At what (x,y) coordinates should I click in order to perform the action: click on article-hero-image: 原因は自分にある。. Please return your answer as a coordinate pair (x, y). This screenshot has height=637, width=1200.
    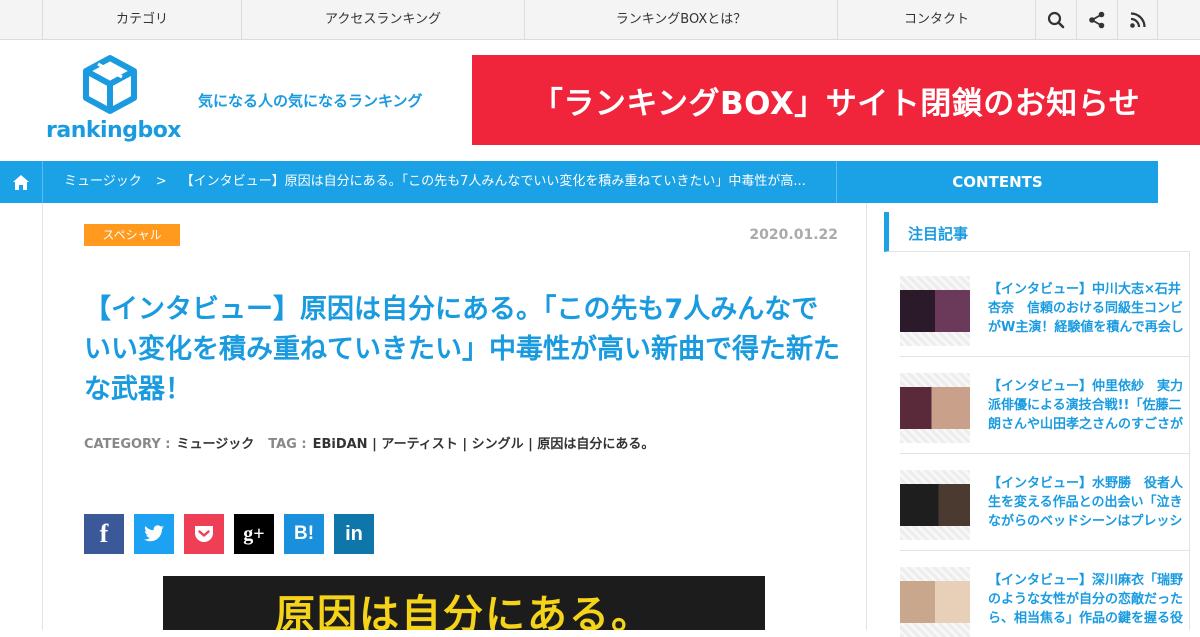
    Looking at the image, I should click on (464, 603).